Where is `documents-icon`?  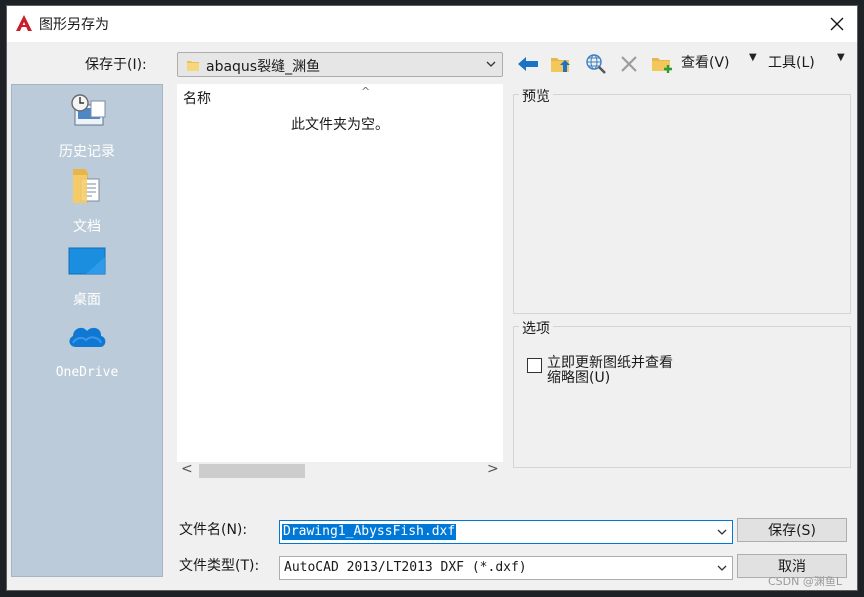
documents-icon is located at coordinates (86, 186).